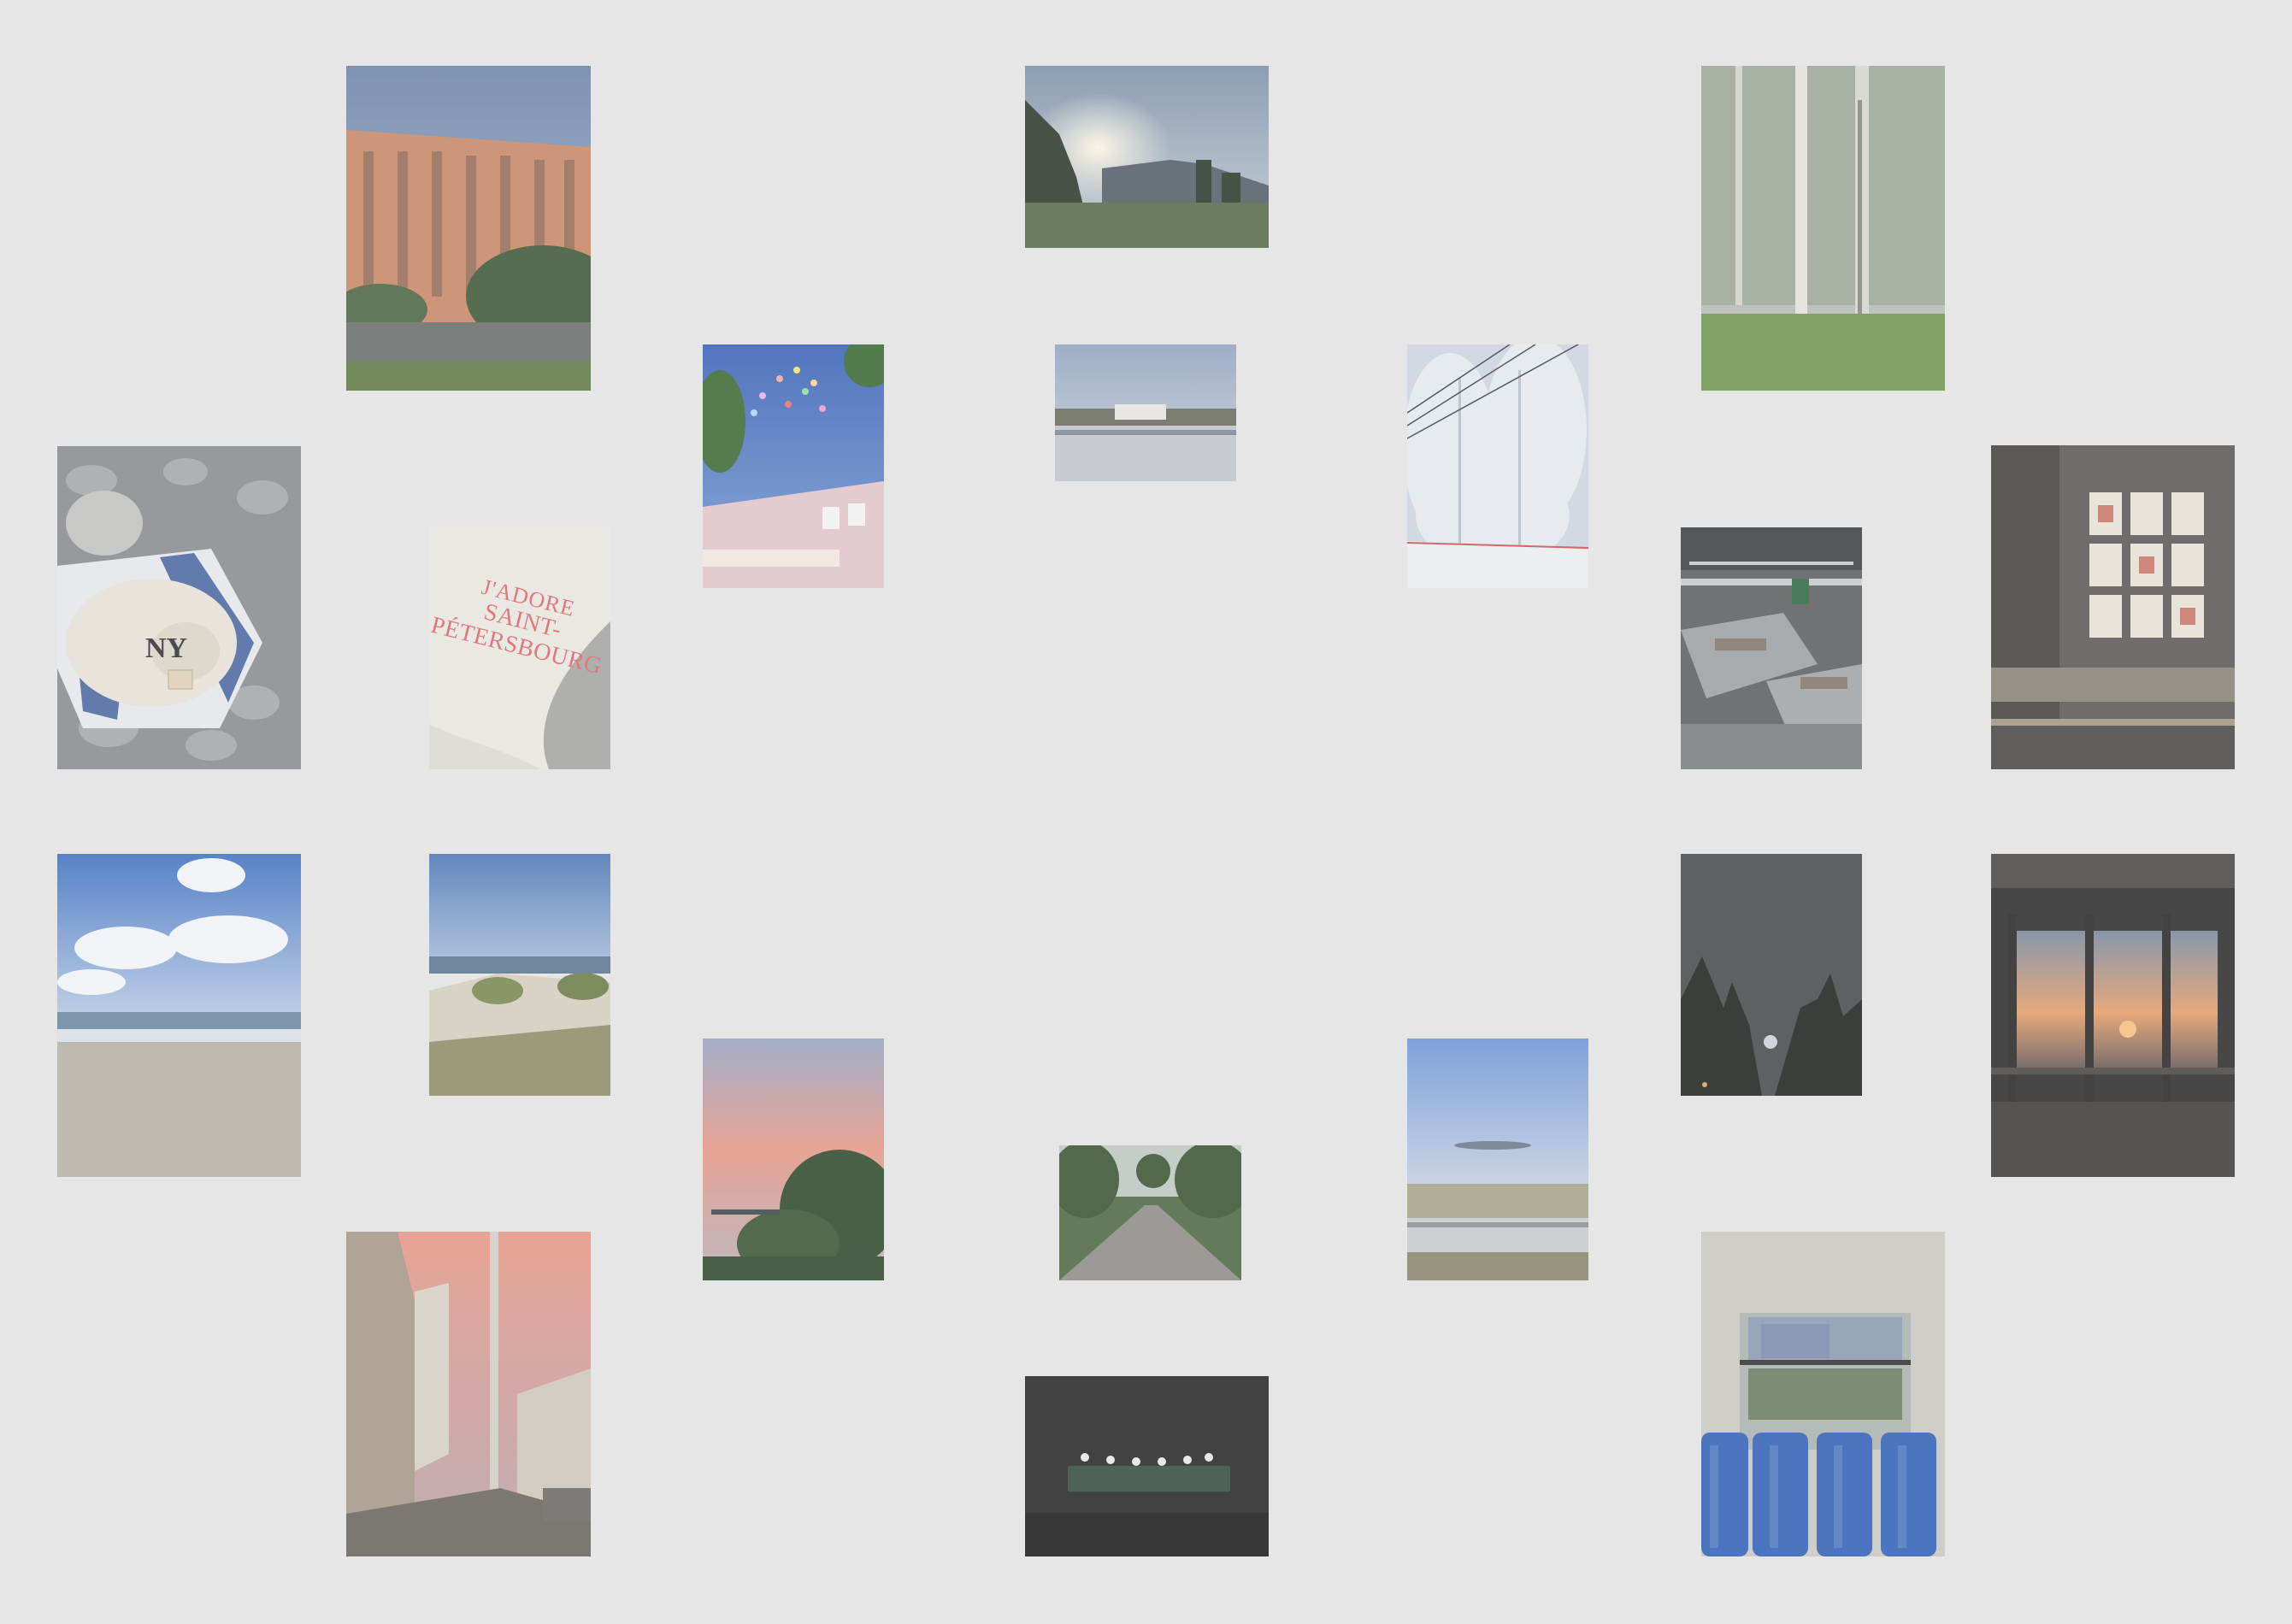  Describe the element at coordinates (1498, 1159) in the screenshot. I see `evening-field-photo` at that location.